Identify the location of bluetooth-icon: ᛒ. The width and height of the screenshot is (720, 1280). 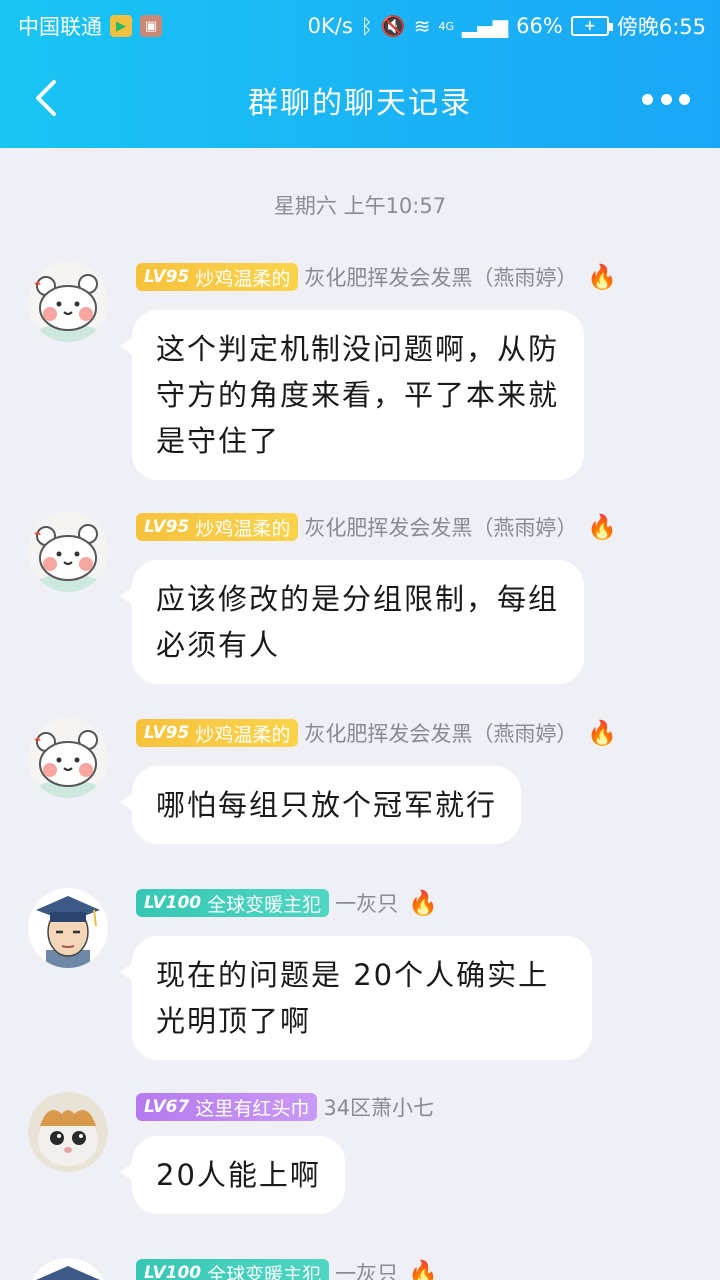
(366, 26).